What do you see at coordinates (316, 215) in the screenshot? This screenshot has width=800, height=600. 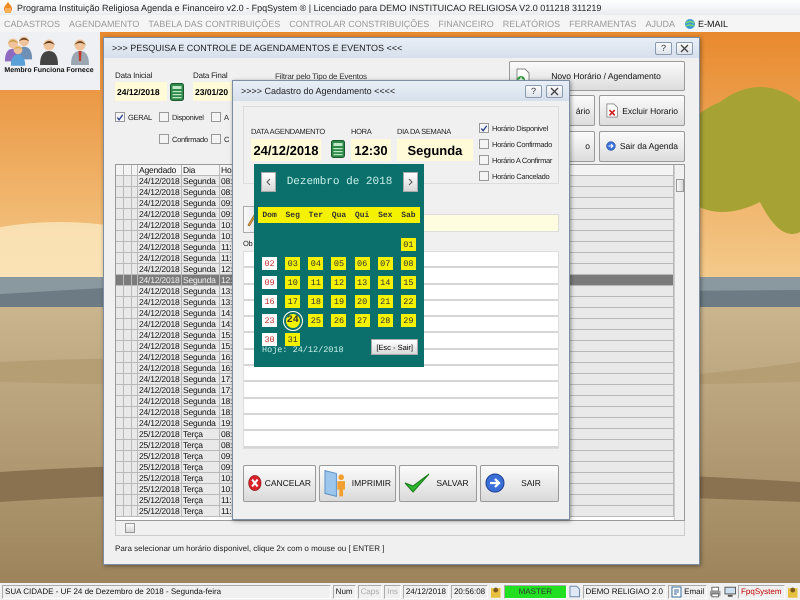 I see `weekday-label: Ter` at bounding box center [316, 215].